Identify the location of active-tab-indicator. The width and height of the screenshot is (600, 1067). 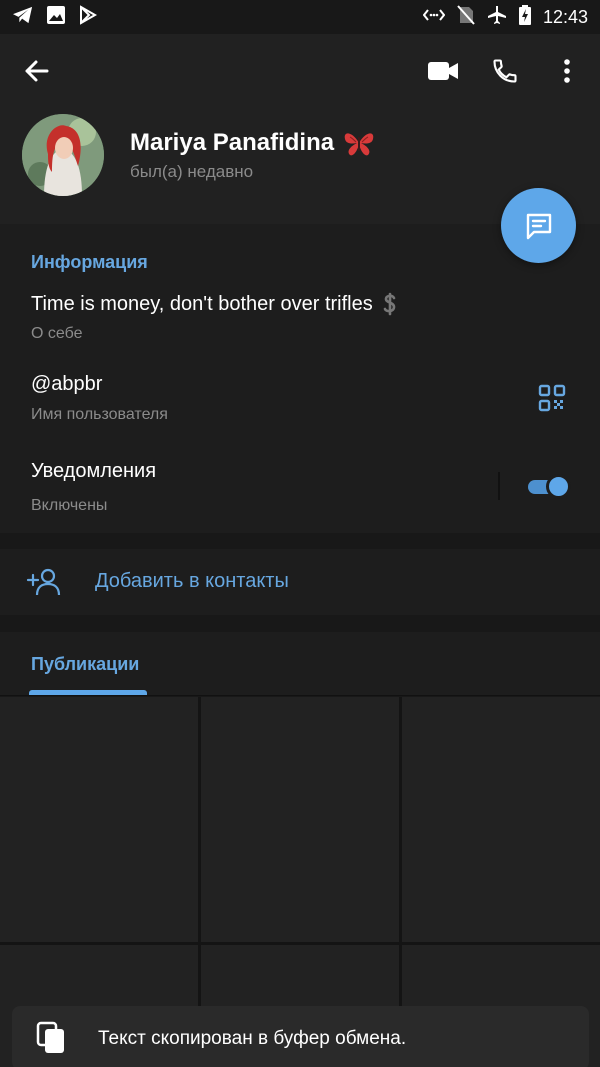
(88, 692).